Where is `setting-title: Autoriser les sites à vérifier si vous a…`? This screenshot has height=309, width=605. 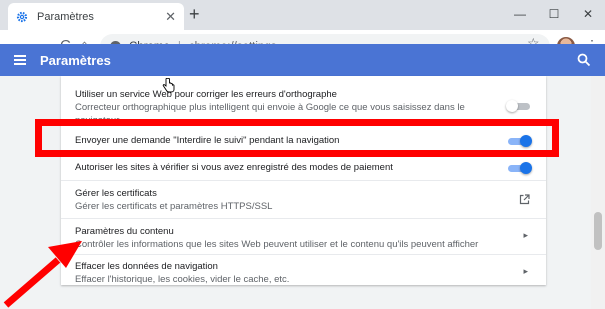 setting-title: Autoriser les sites à vérifier si vous a… is located at coordinates (234, 167).